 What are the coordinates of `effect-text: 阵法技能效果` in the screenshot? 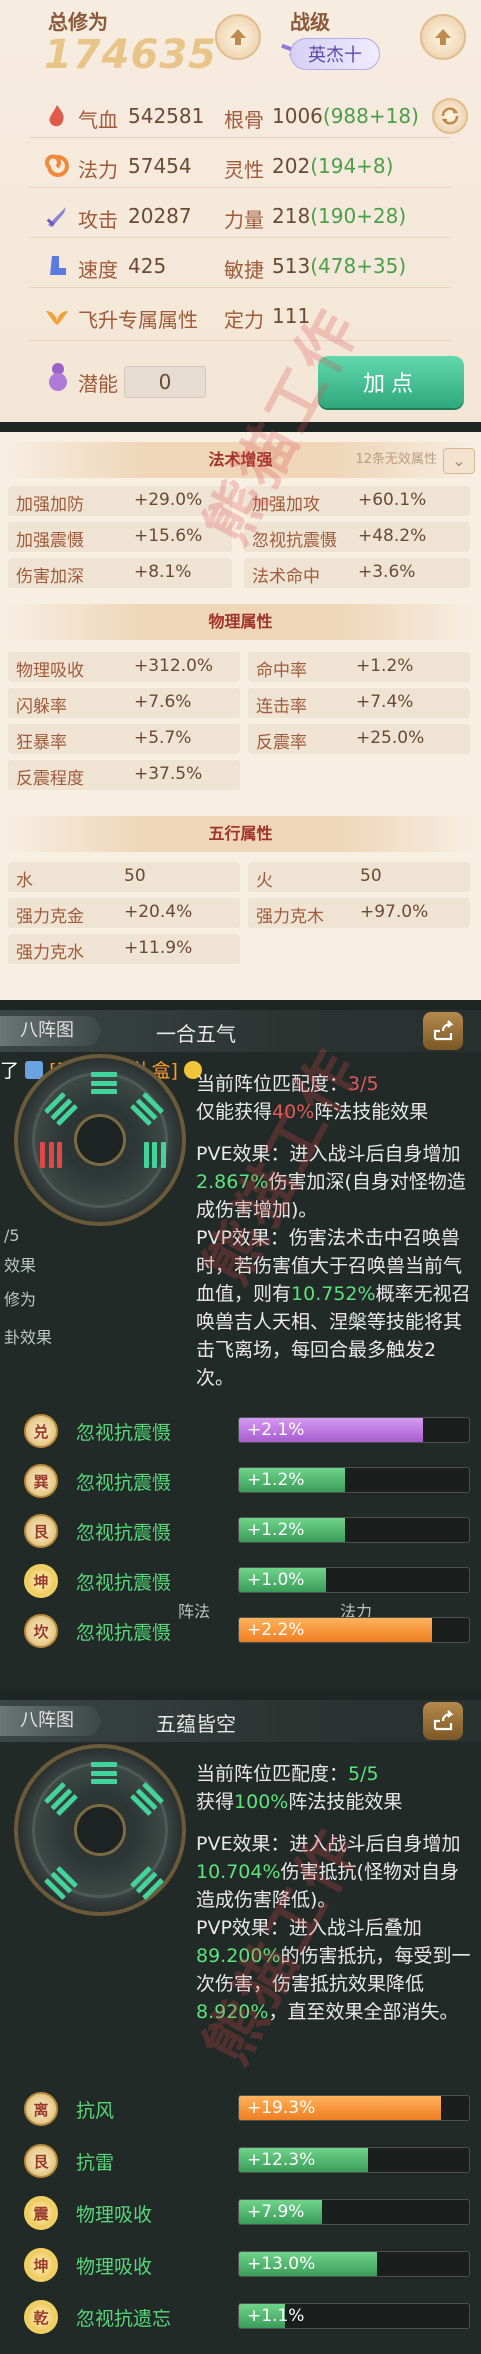 It's located at (371, 1112).